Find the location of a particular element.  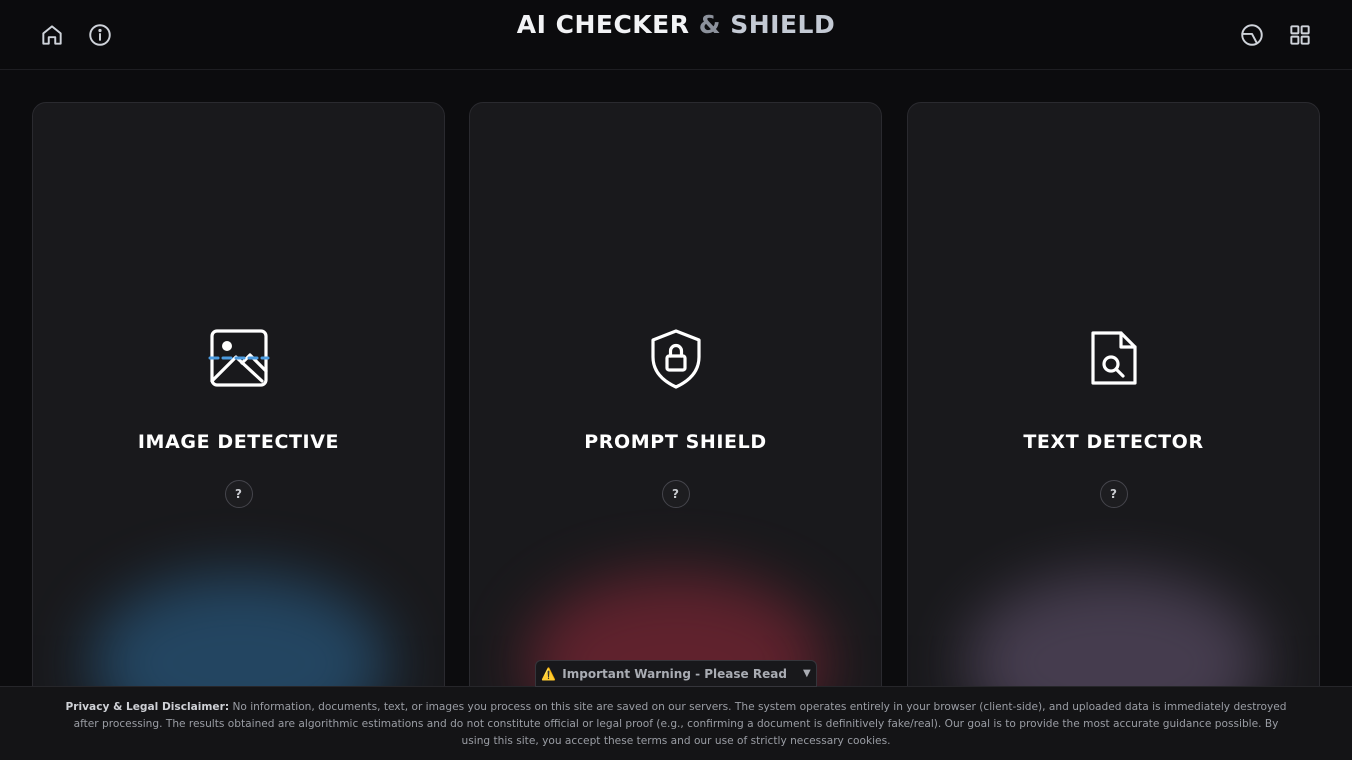

card-title: PROMPT SHIELD is located at coordinates (675, 442).